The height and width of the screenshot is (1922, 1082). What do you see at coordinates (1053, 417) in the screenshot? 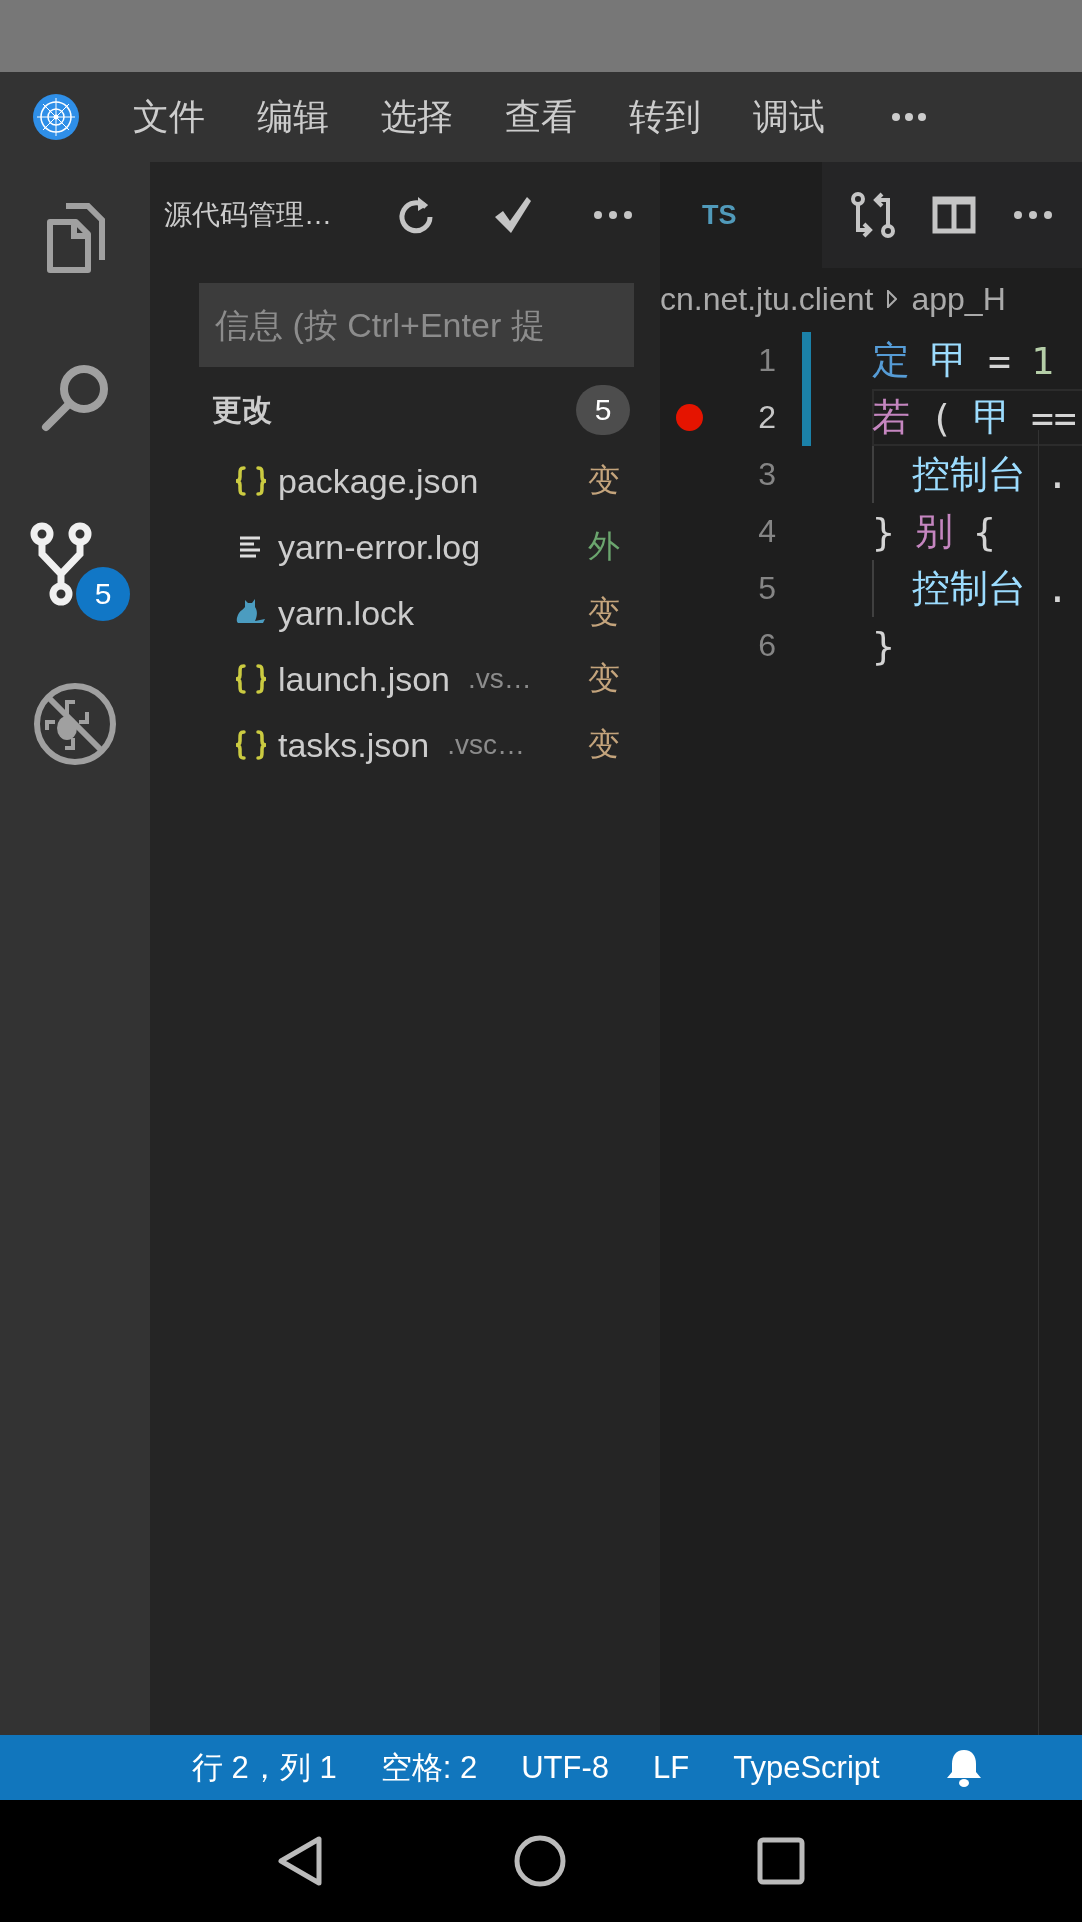
I see `code-token: ==` at bounding box center [1053, 417].